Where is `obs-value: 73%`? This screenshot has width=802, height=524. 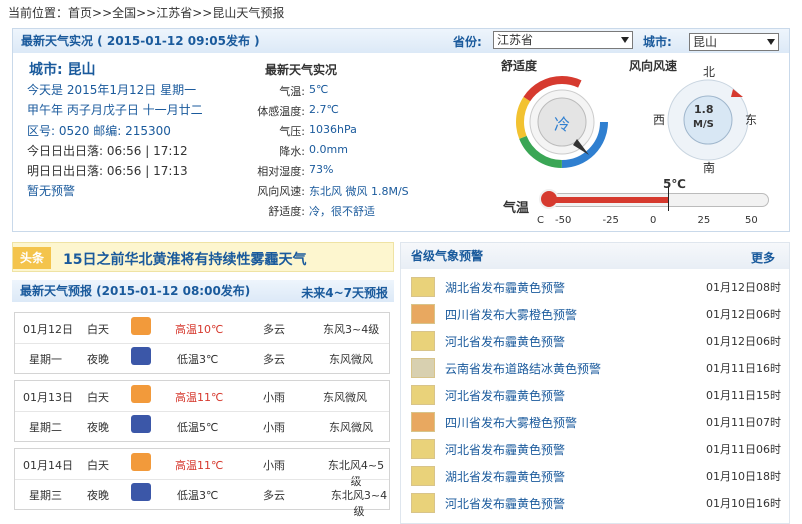
obs-value: 73% is located at coordinates (321, 169).